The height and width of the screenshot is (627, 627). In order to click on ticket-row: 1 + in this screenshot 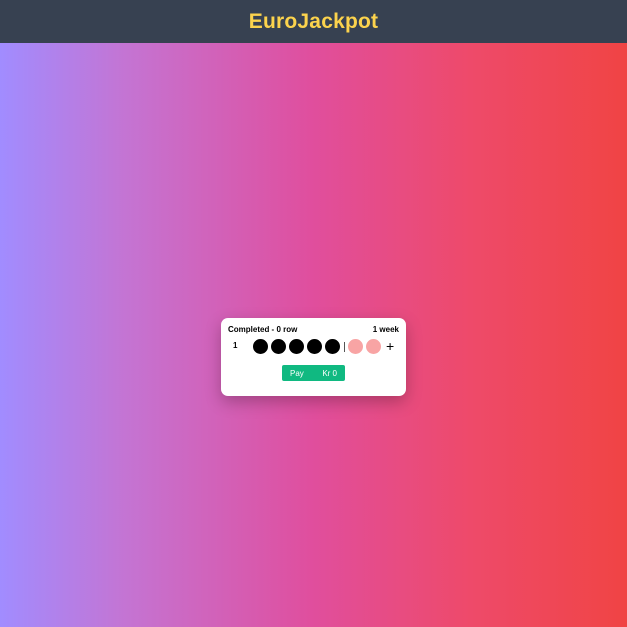, I will do `click(313, 347)`.